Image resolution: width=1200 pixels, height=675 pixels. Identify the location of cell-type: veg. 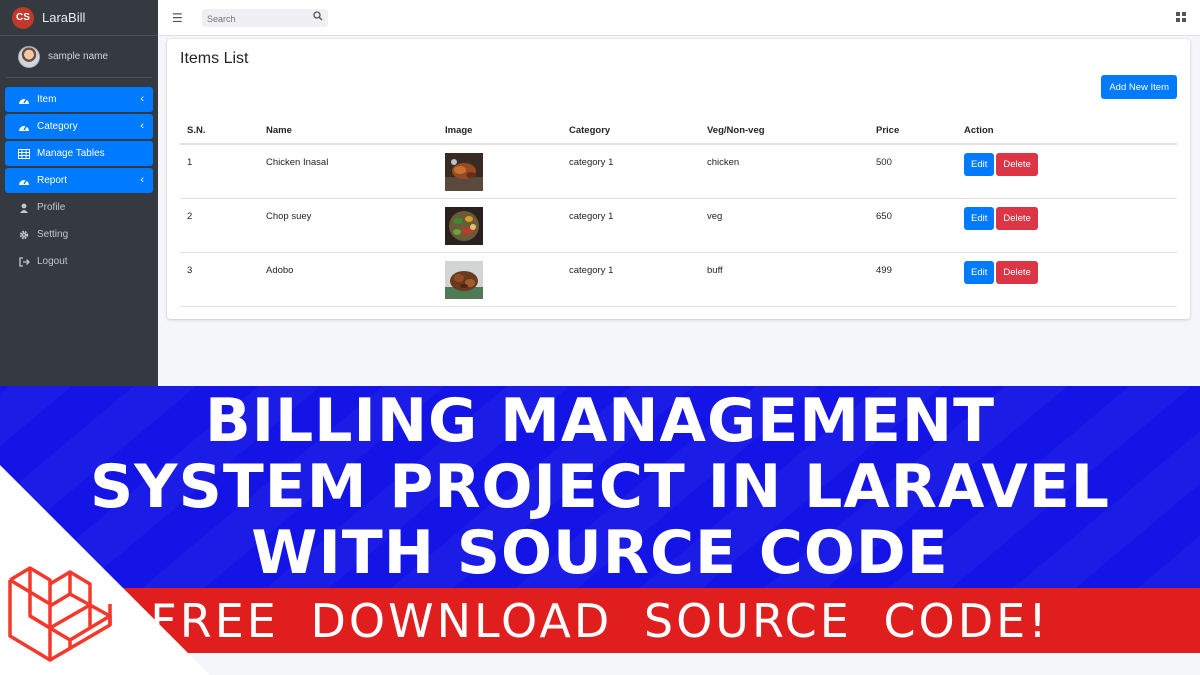
(784, 225).